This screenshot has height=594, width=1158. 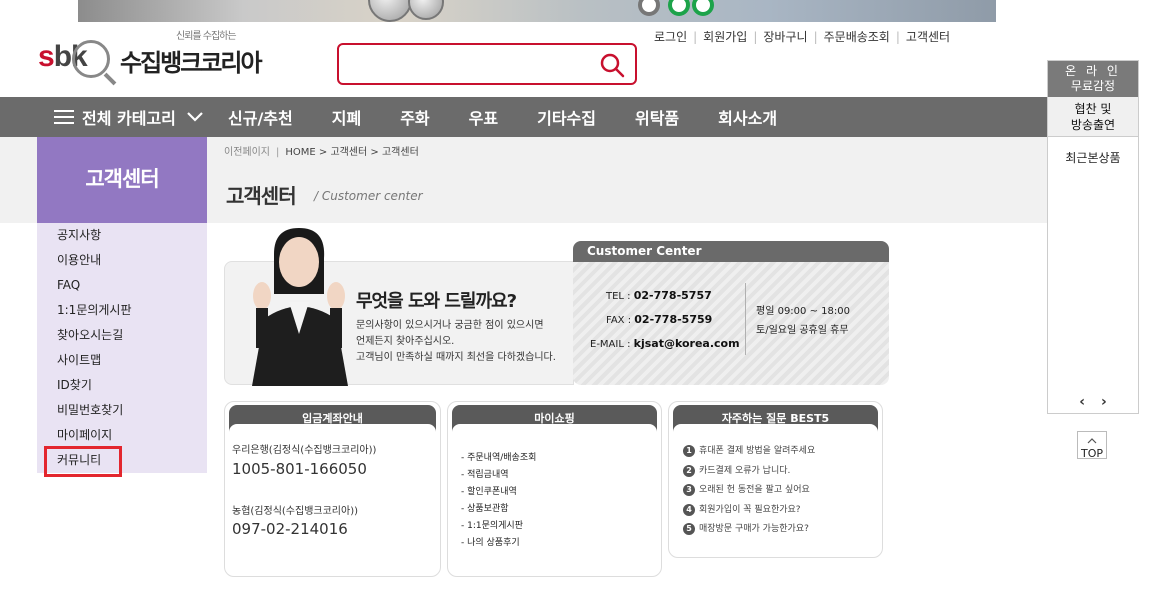 I want to click on free-appraisal-button: 온 라 인 무료감정, so click(x=1093, y=79).